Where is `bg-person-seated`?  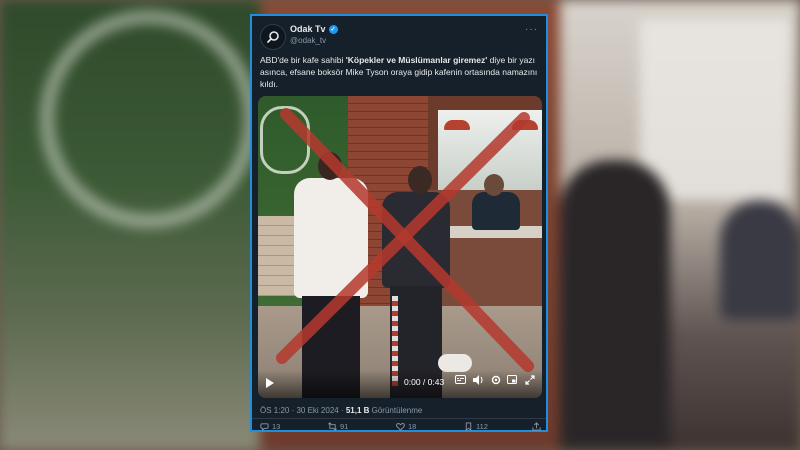
bg-person-seated is located at coordinates (760, 260).